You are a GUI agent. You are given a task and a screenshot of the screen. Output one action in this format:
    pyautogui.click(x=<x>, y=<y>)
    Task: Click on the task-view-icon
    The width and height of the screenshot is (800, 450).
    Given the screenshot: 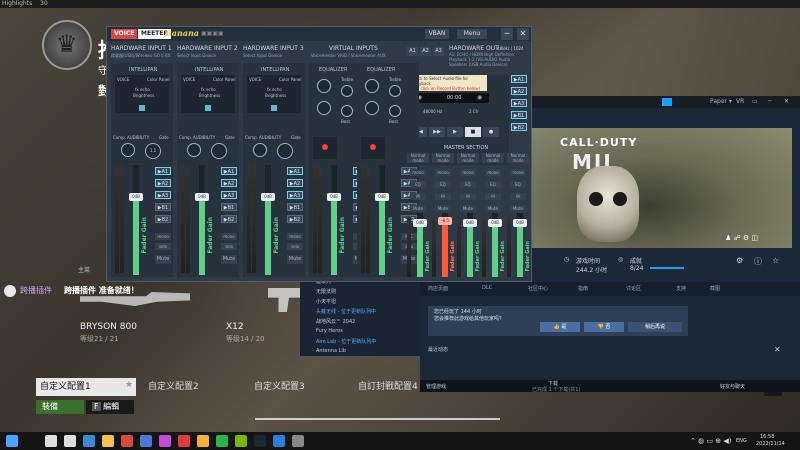 What is the action you would take?
    pyautogui.click(x=70, y=441)
    